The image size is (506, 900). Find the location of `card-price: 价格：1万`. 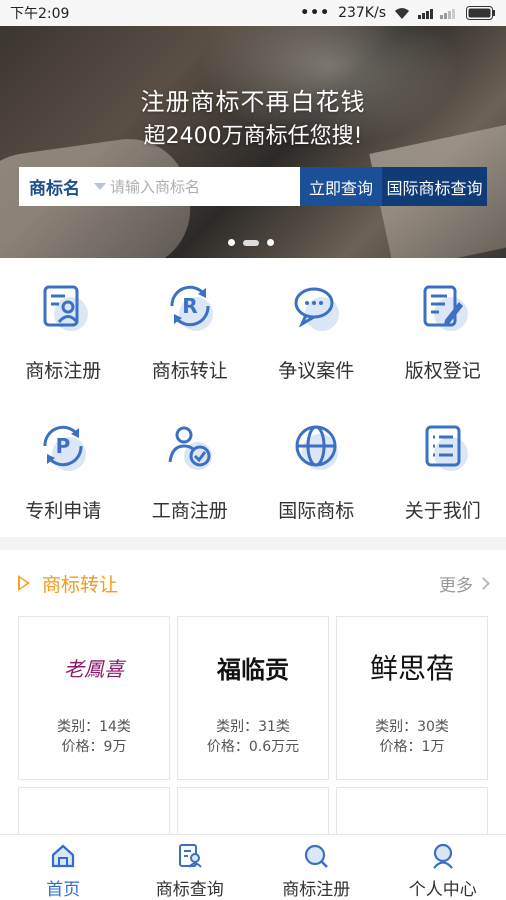

card-price: 价格：1万 is located at coordinates (412, 747).